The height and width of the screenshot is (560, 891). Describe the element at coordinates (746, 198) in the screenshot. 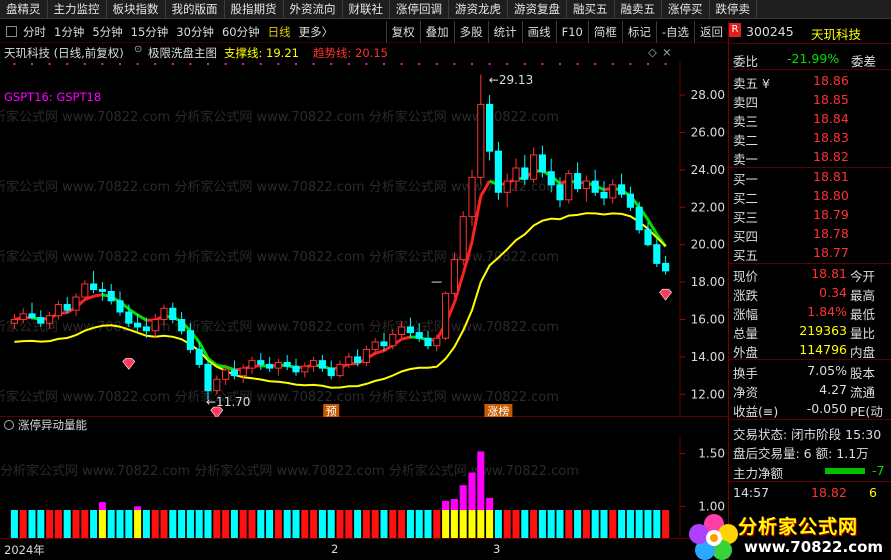

I see `bid-label: 买二` at that location.